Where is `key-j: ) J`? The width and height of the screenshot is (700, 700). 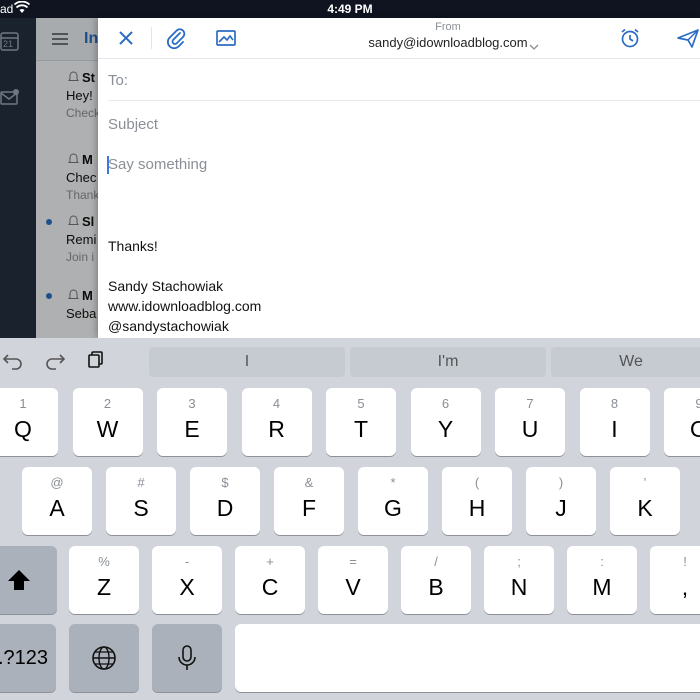
key-j: ) J is located at coordinates (561, 501).